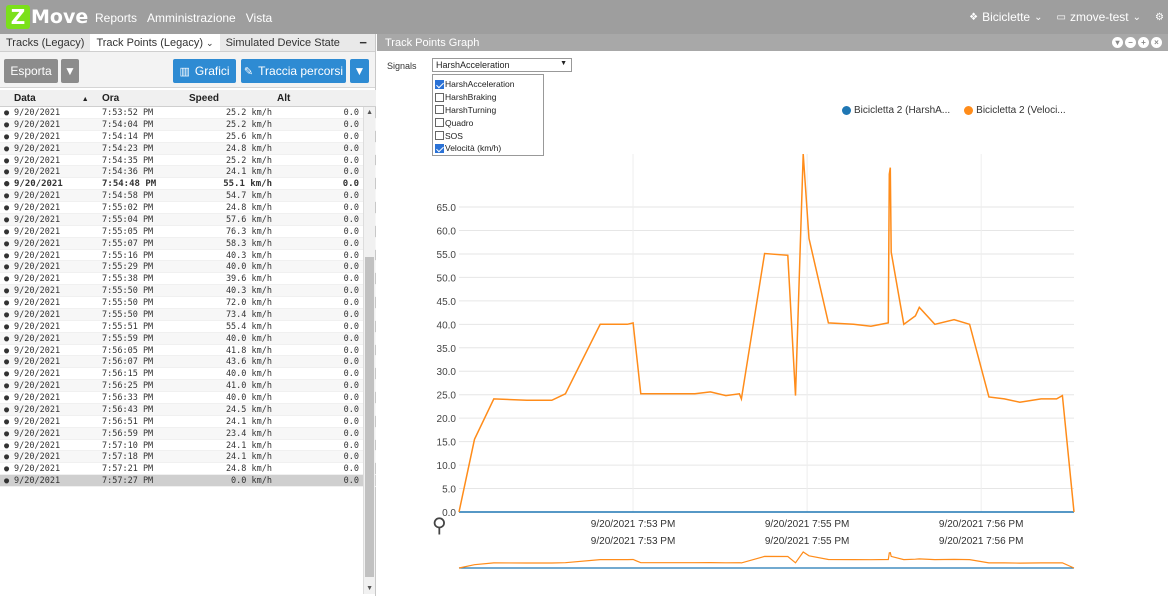  I want to click on signal-option: SOS, so click(488, 135).